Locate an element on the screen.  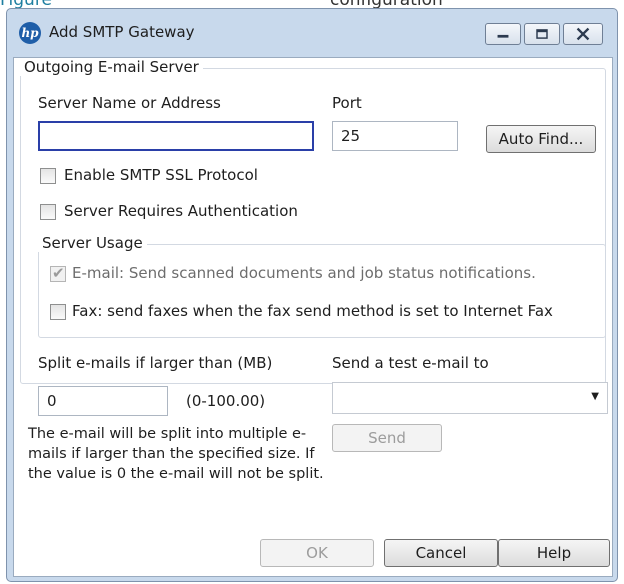
minimize-button is located at coordinates (503, 34).